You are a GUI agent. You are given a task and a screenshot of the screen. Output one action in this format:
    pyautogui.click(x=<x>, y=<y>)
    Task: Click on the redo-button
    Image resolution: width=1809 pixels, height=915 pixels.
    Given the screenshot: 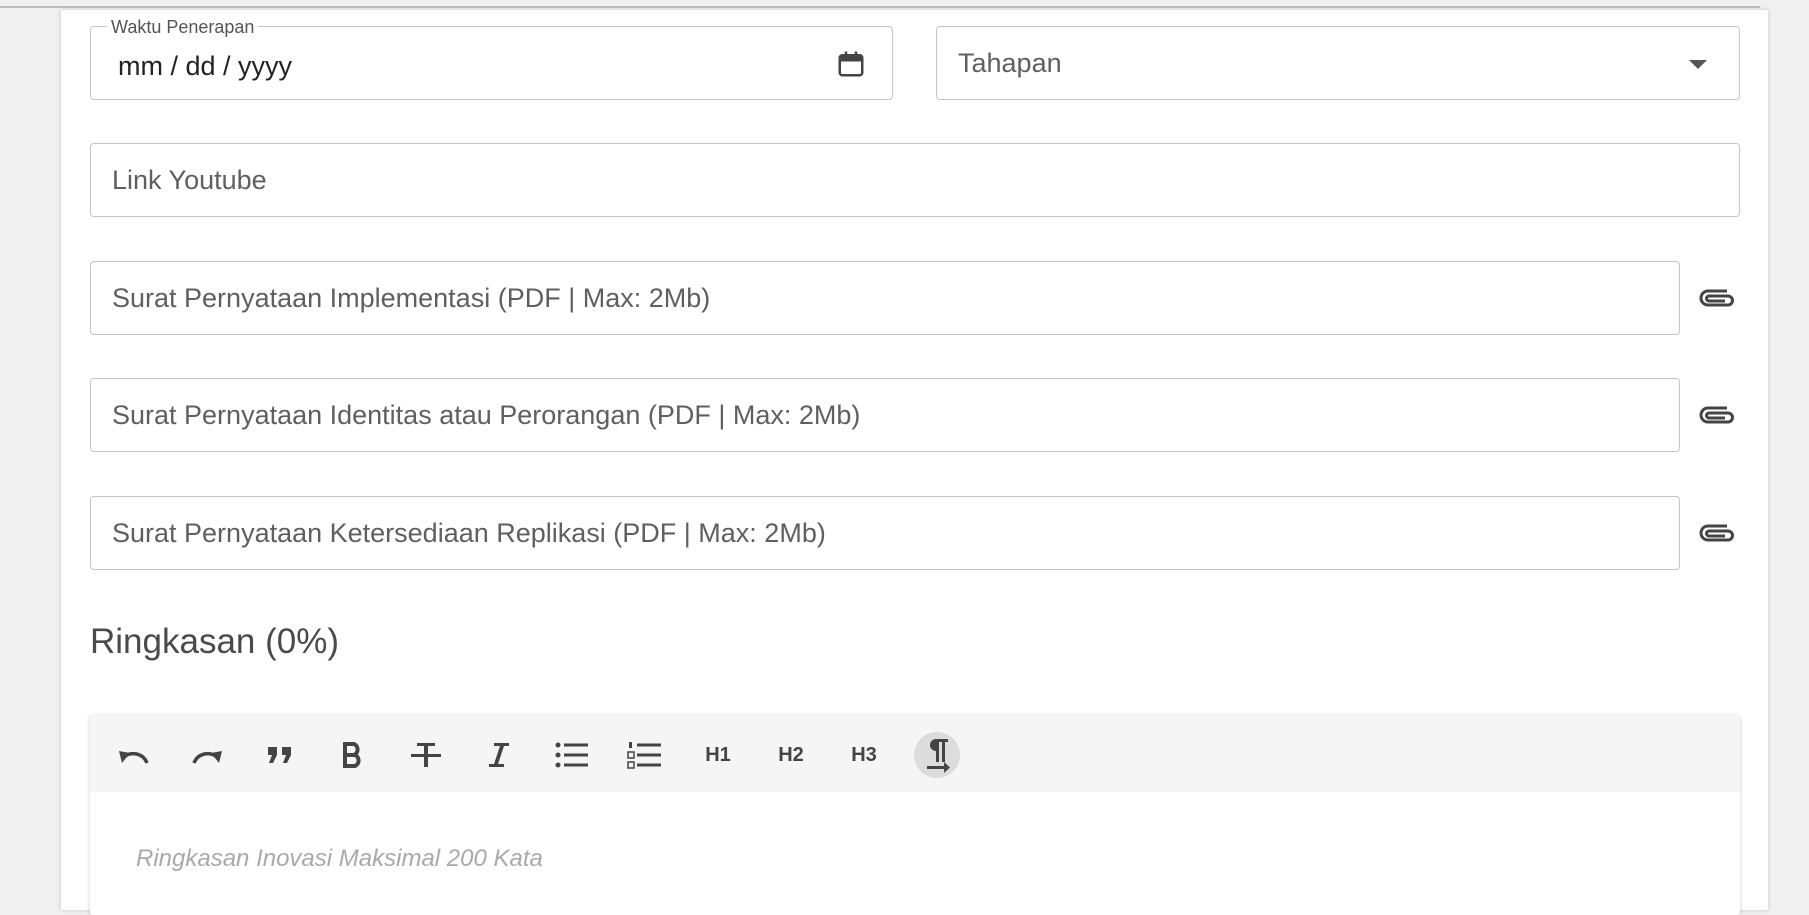 What is the action you would take?
    pyautogui.click(x=207, y=755)
    